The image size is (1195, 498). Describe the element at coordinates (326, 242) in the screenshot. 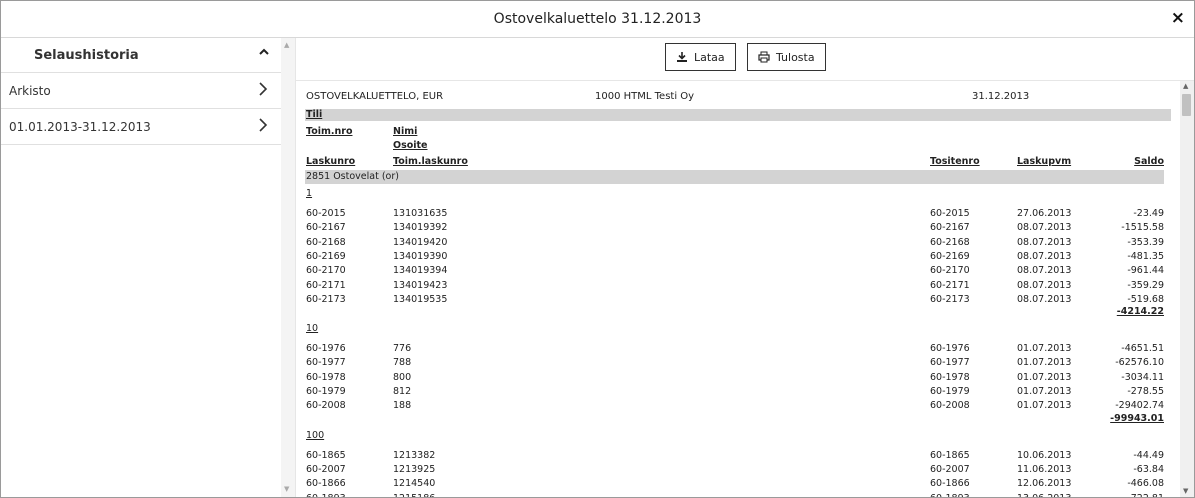

I see `invoice-number: 60-2168` at that location.